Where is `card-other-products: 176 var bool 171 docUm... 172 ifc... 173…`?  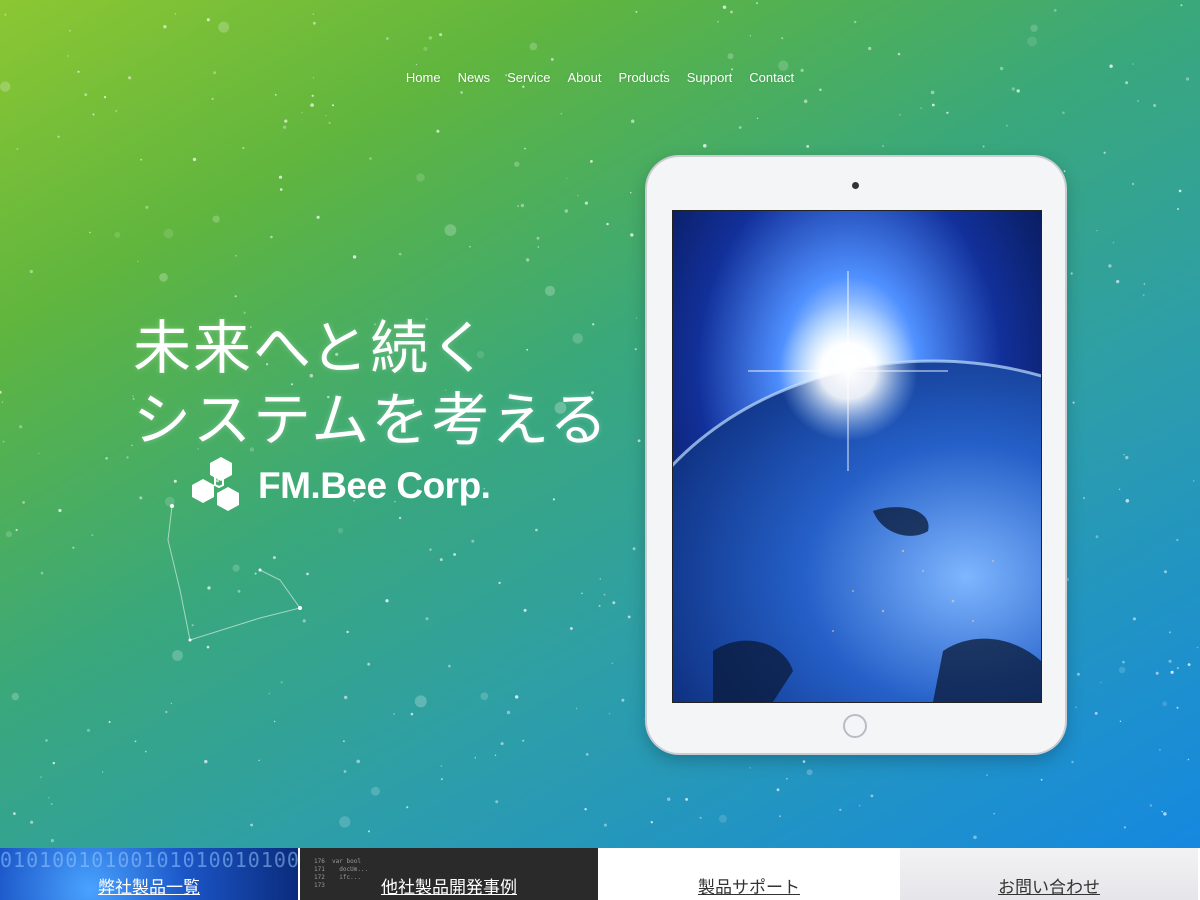
card-other-products: 176 var bool 171 docUm... 172 ifc... 173… is located at coordinates (449, 874).